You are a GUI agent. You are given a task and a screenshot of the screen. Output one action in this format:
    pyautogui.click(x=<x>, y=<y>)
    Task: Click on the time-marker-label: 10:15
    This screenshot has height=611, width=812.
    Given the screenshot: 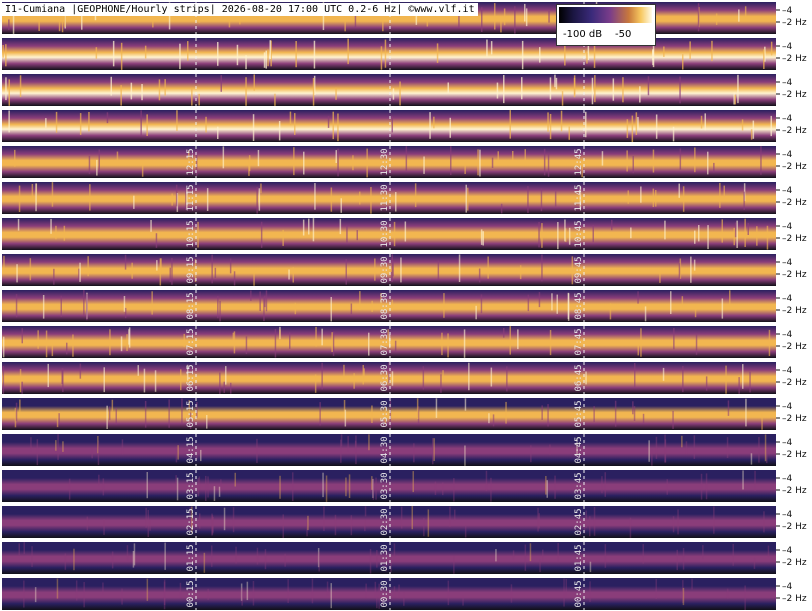 What is the action you would take?
    pyautogui.click(x=191, y=233)
    